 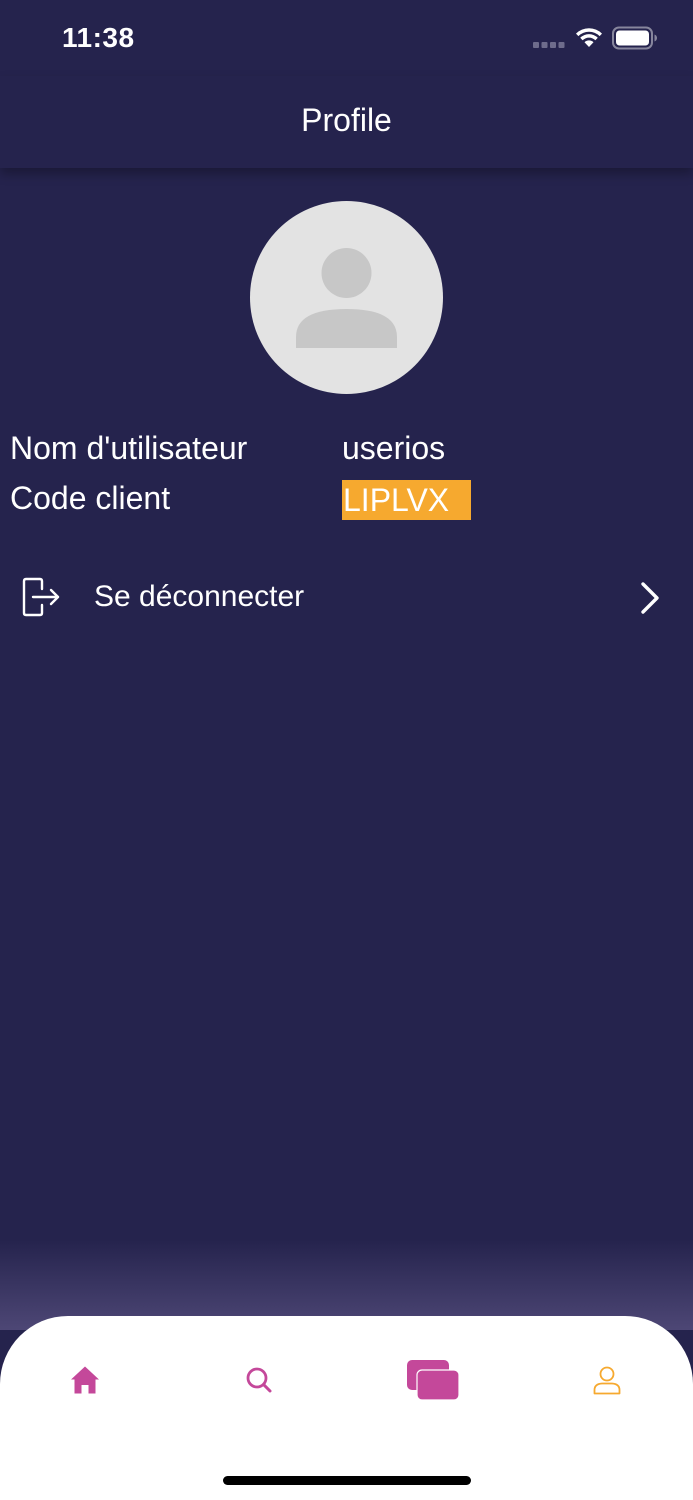 What do you see at coordinates (90, 498) in the screenshot?
I see `client-code-label: Code client` at bounding box center [90, 498].